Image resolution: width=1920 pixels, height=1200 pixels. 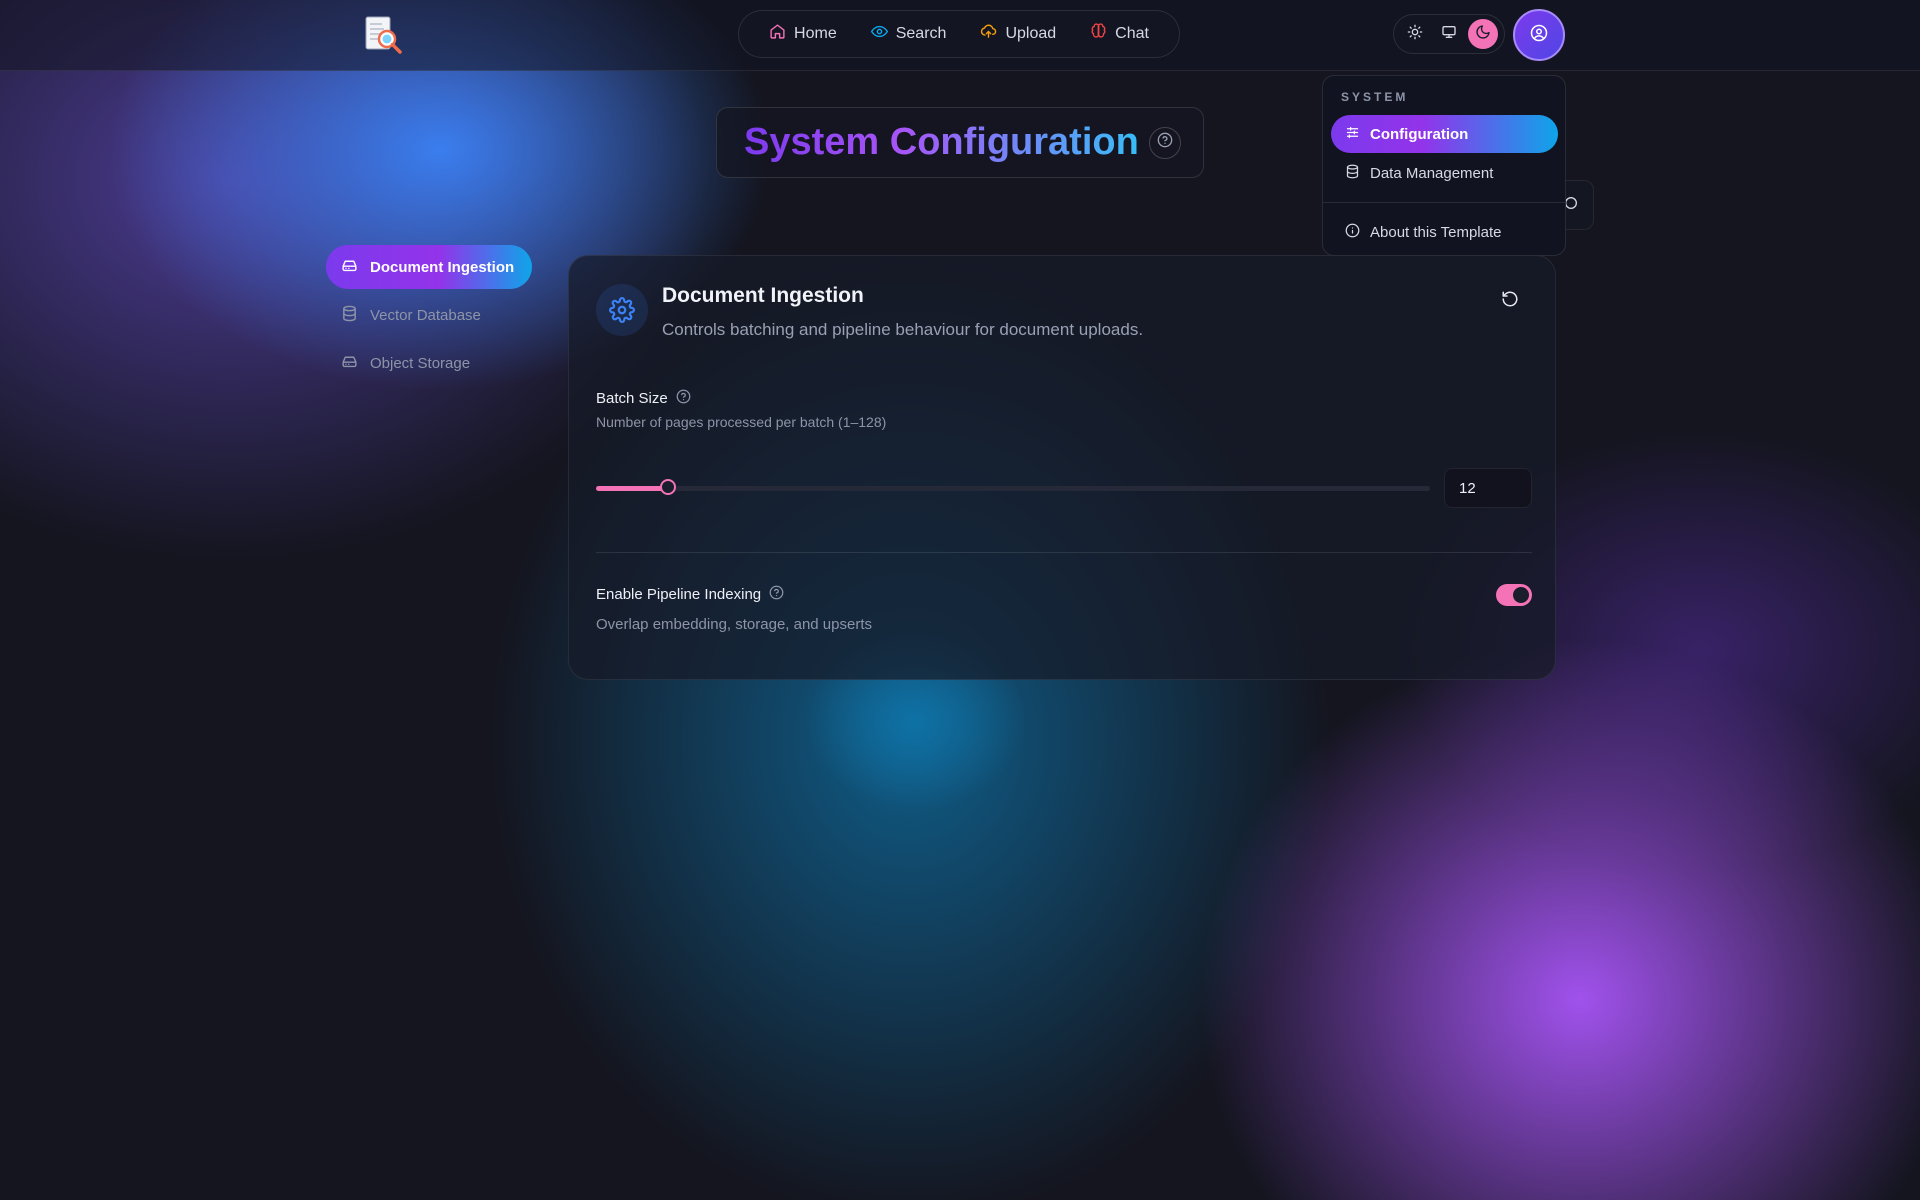 I want to click on reset-button, so click(x=1510, y=301).